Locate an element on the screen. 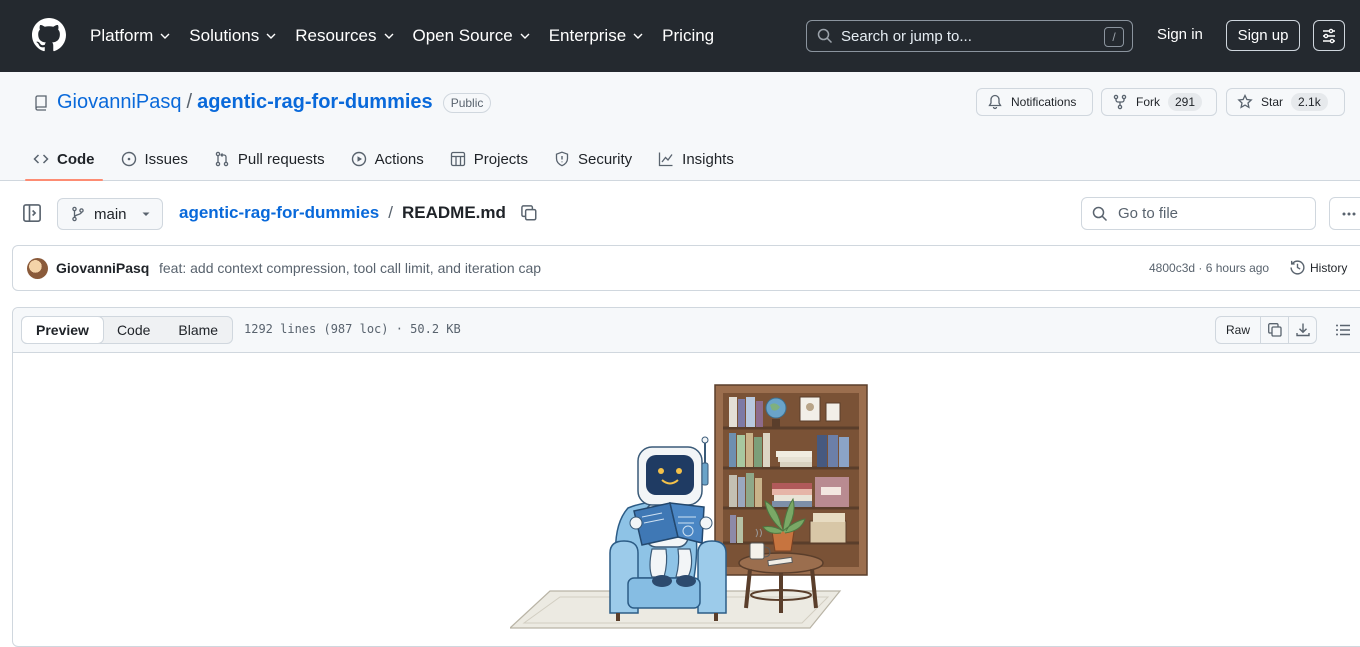 This screenshot has width=1360, height=647. repo-owner-link: GiovanniPasq is located at coordinates (119, 102).